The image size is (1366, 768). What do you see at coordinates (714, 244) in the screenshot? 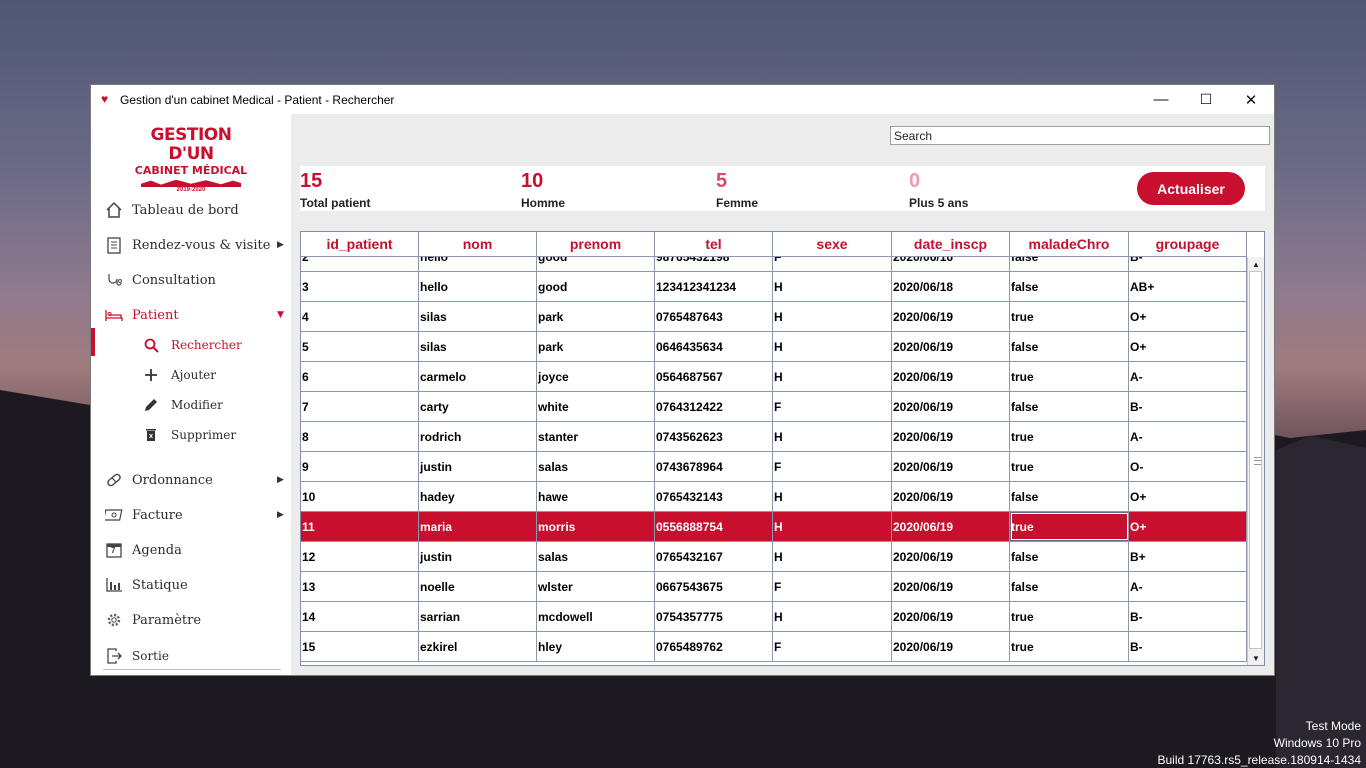
I see `column-header-3: tel` at bounding box center [714, 244].